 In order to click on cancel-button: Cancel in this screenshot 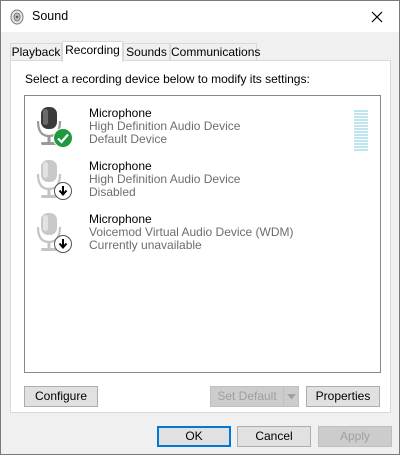, I will do `click(274, 436)`.